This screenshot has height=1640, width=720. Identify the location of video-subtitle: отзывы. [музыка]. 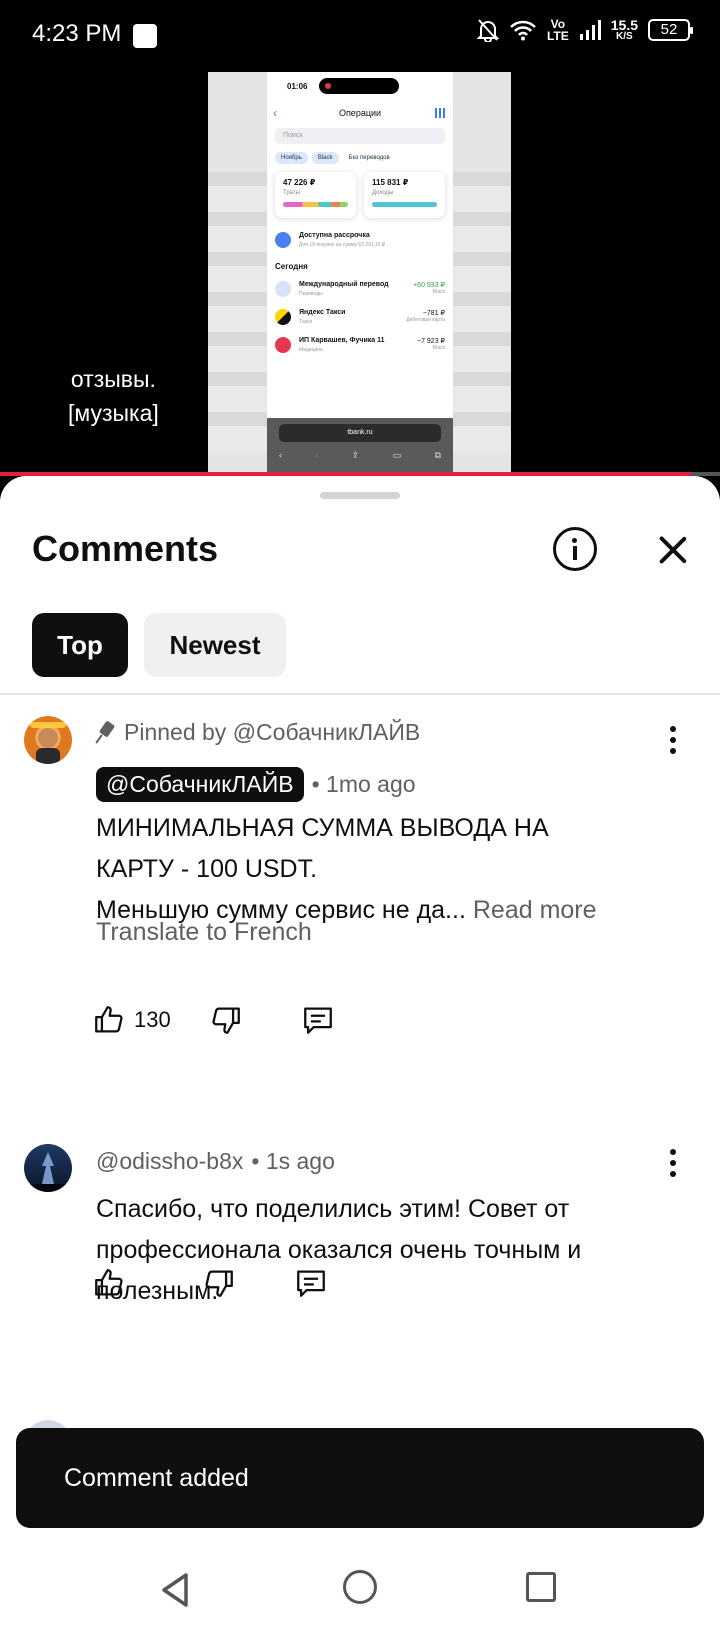
(113, 396).